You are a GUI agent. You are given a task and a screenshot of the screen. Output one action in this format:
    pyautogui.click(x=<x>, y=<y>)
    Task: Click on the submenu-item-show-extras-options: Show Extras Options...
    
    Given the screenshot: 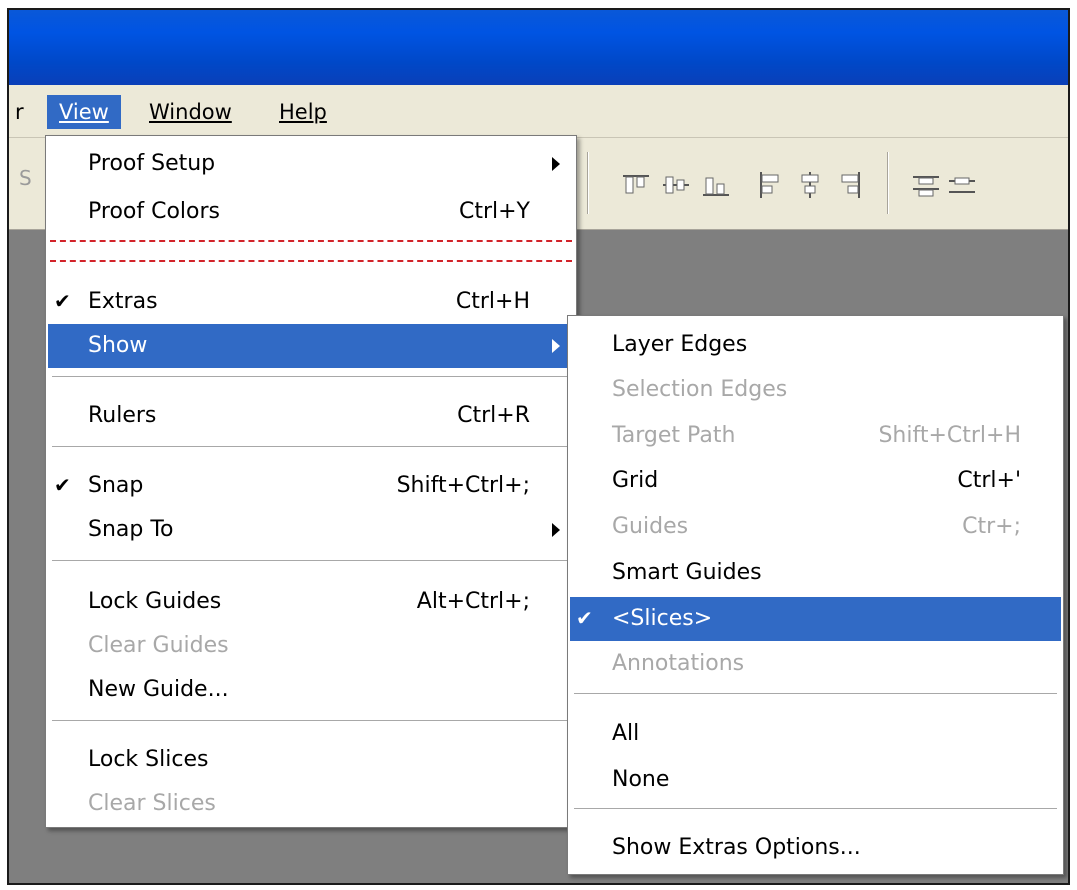 What is the action you would take?
    pyautogui.click(x=815, y=848)
    